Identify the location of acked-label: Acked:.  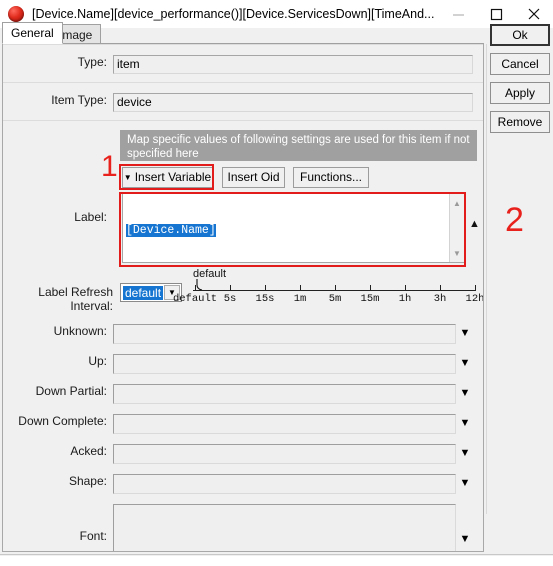
(88, 451).